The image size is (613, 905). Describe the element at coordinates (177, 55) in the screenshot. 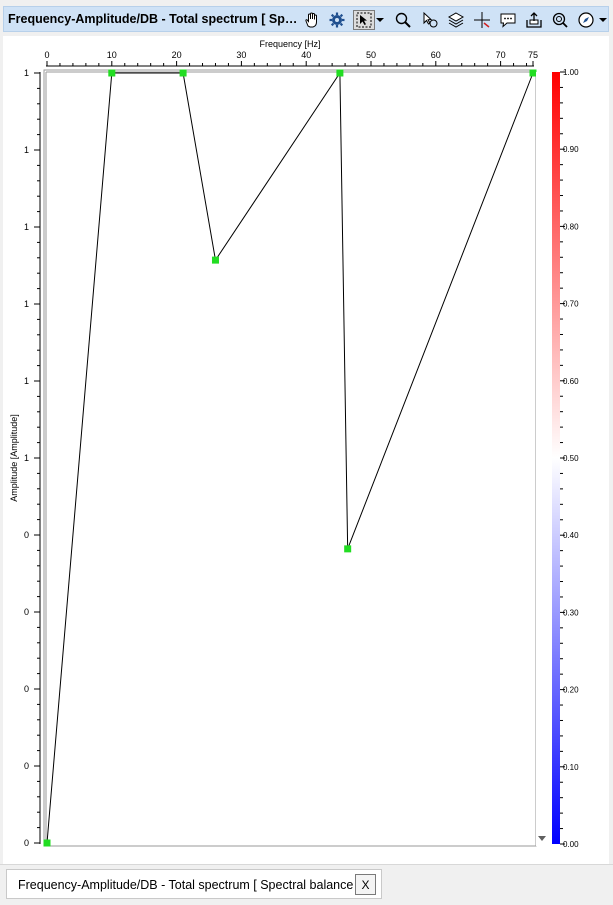

I see `x-tick-label: 20` at that location.